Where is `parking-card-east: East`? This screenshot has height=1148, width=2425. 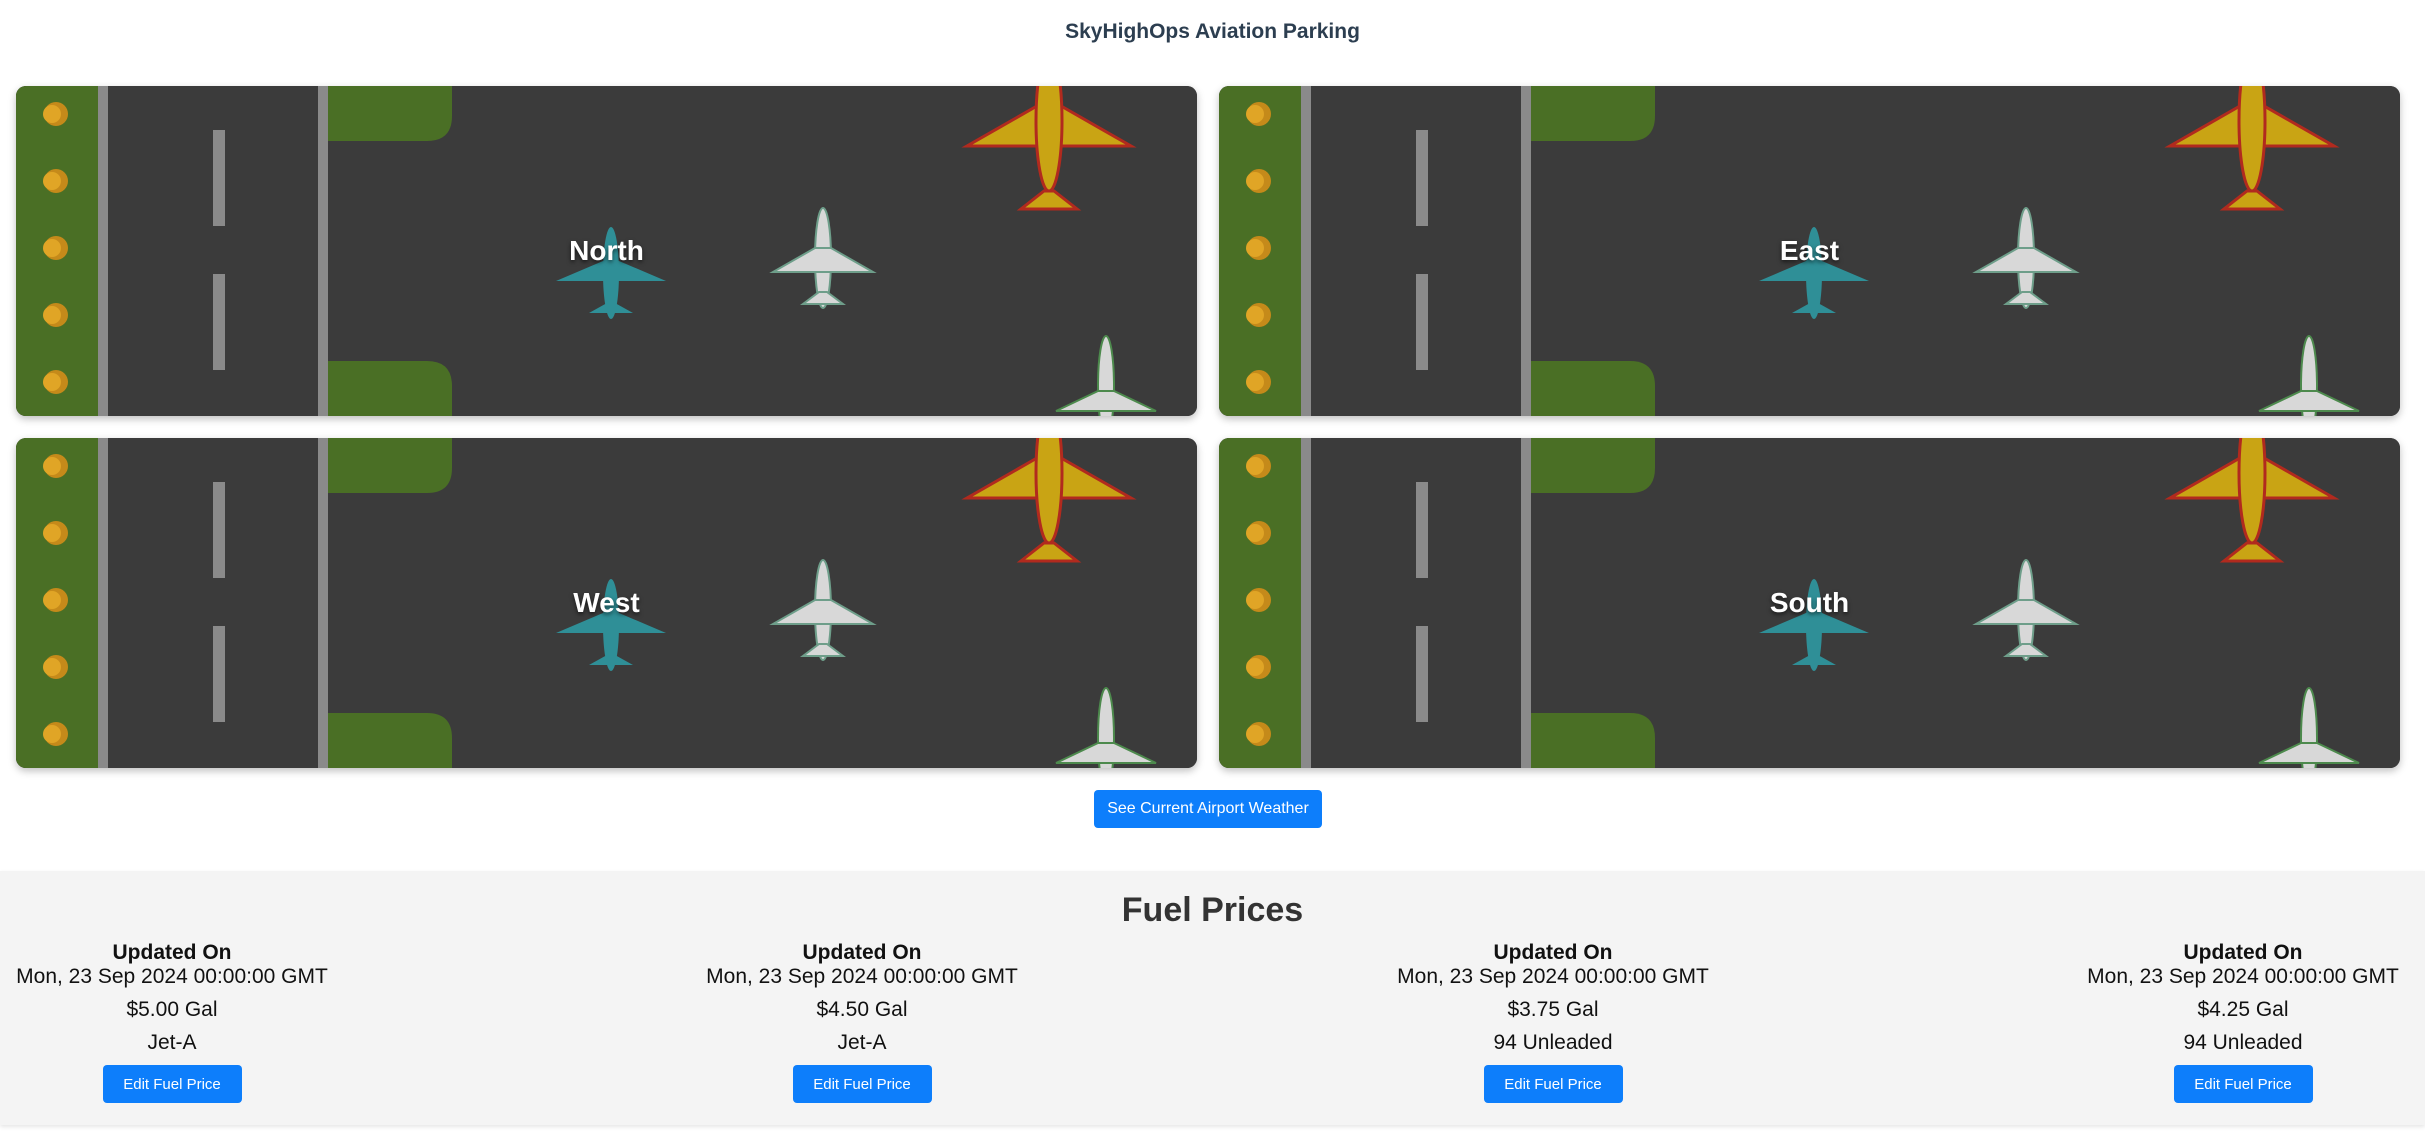 parking-card-east: East is located at coordinates (1809, 251).